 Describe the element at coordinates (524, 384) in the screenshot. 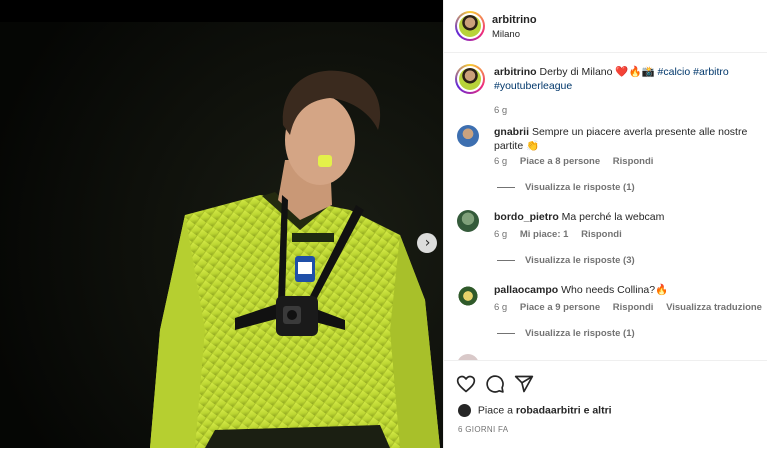

I see `share-icon` at that location.